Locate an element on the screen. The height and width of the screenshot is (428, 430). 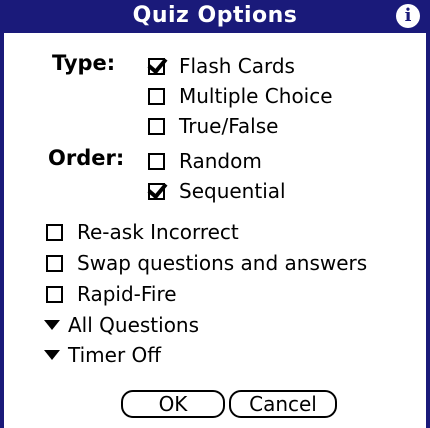
true-false-checkbox is located at coordinates (156, 126).